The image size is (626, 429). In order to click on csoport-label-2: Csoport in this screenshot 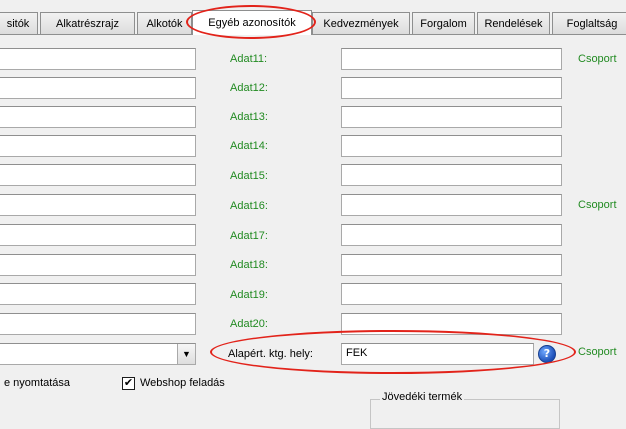, I will do `click(597, 205)`.